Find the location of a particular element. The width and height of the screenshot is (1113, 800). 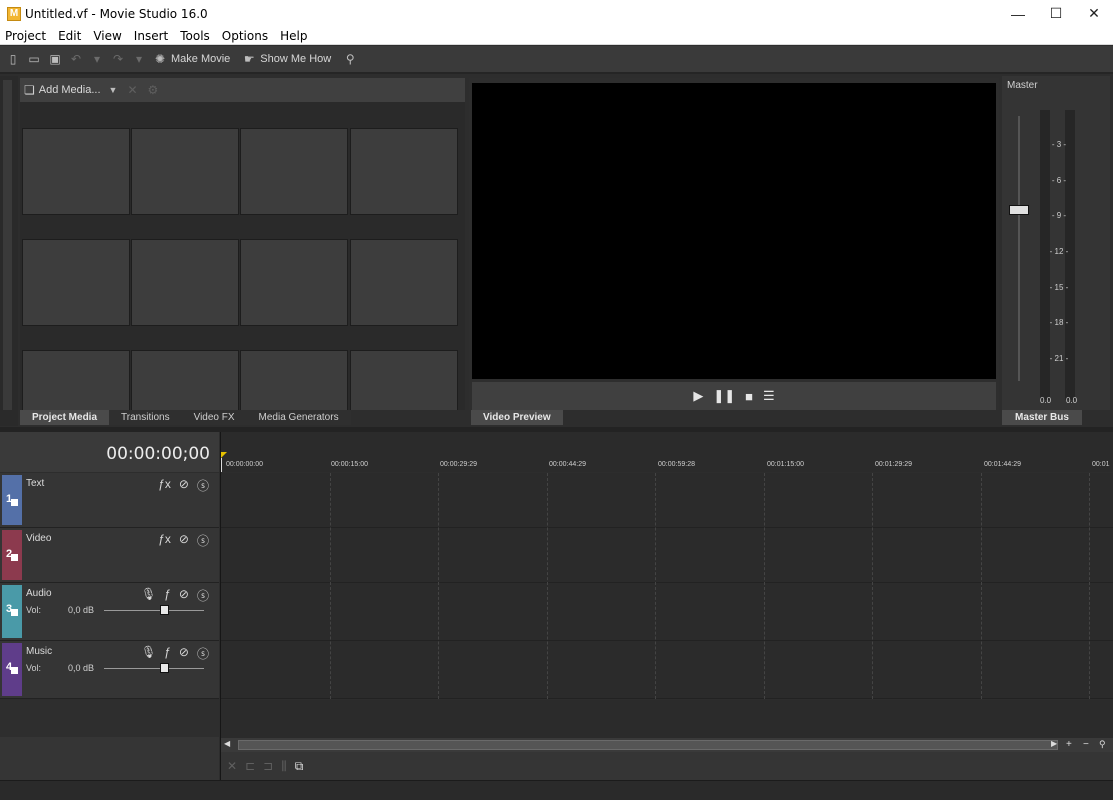

close-button: ✕ is located at coordinates (1094, 13).